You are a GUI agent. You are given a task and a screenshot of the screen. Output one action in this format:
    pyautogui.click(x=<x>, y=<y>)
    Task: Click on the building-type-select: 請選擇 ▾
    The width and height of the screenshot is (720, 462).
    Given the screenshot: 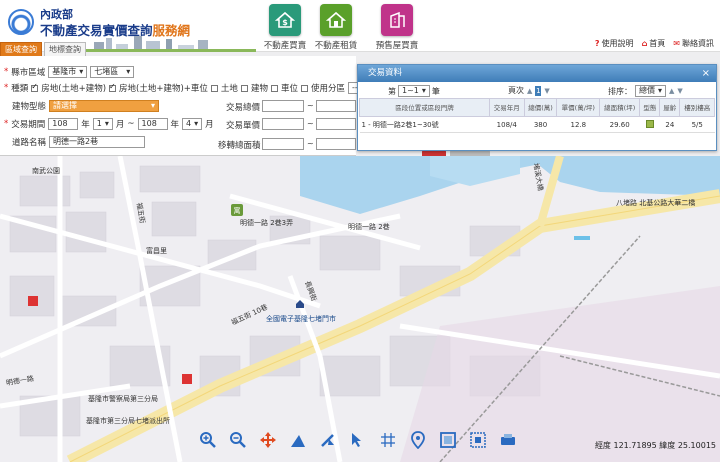 What is the action you would take?
    pyautogui.click(x=104, y=106)
    